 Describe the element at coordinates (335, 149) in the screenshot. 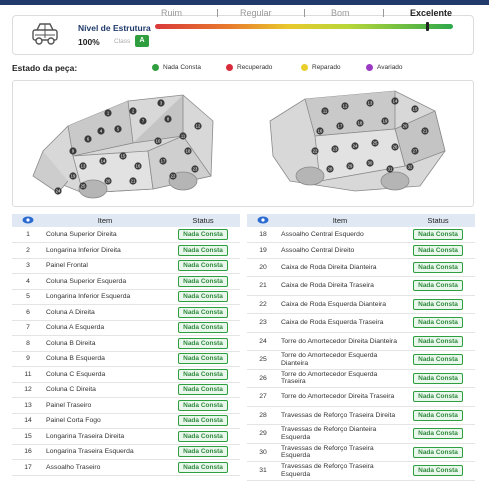

I see `part-marker-label: 23` at that location.